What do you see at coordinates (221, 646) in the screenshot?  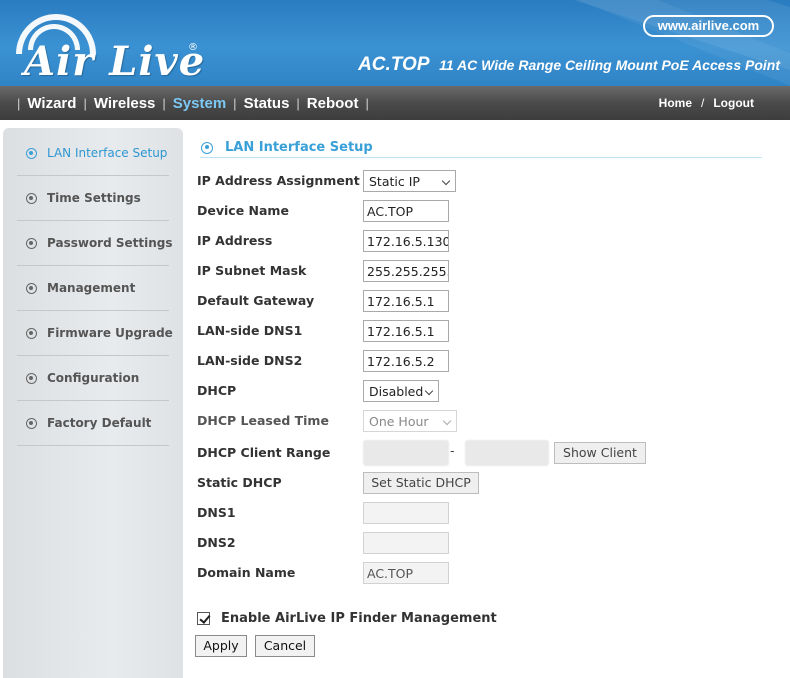 I see `apply-button: Apply` at bounding box center [221, 646].